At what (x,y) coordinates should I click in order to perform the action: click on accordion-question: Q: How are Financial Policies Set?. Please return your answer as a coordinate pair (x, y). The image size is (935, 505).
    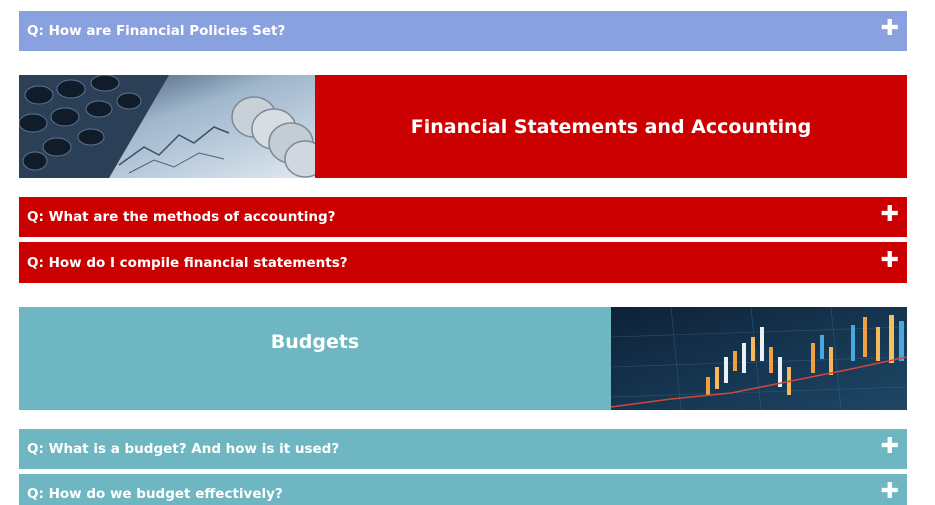
    Looking at the image, I should click on (156, 31).